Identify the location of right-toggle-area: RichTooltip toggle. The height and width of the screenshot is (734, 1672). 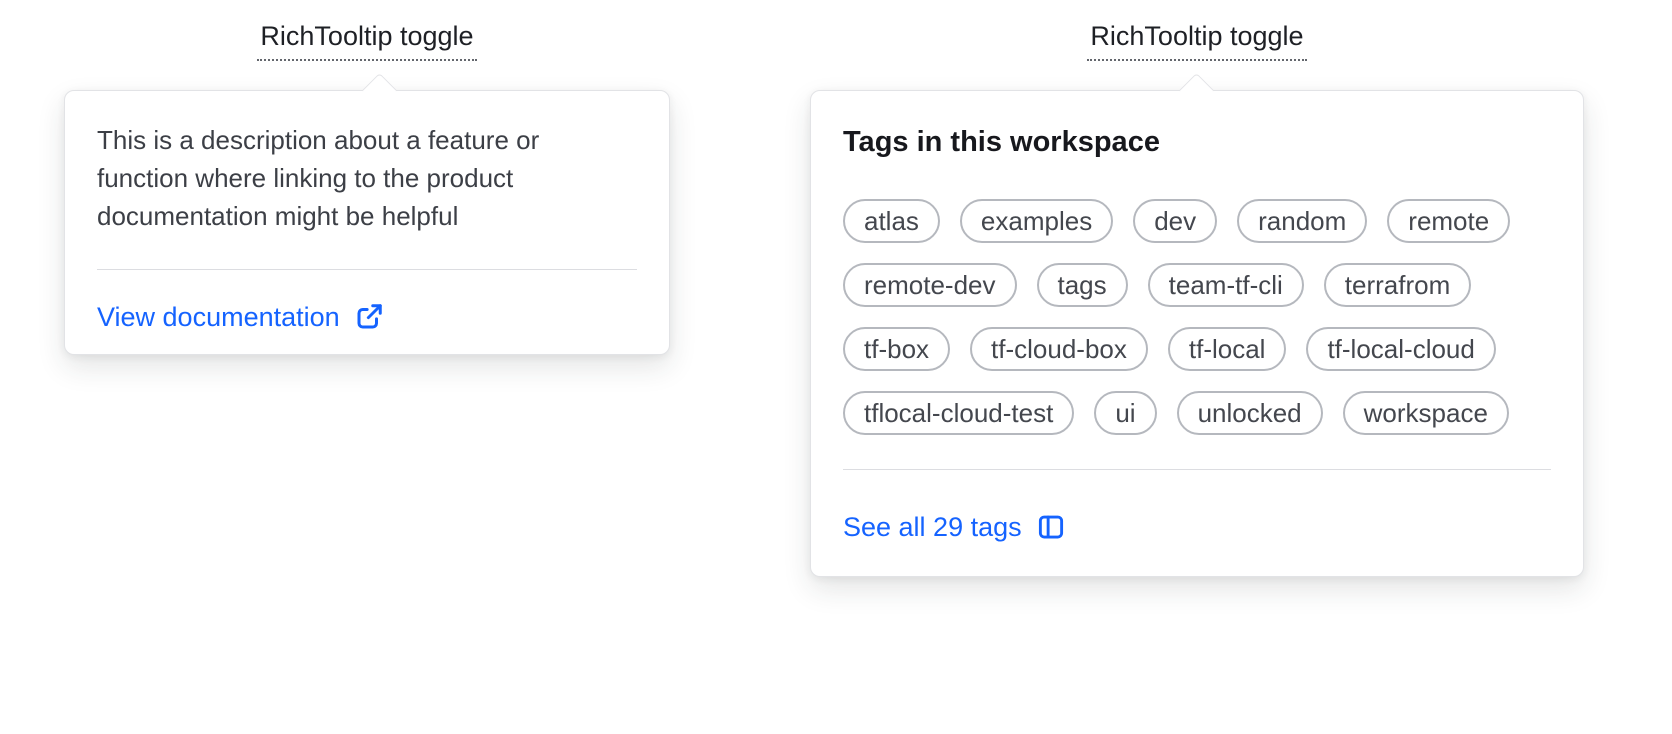
(1197, 40).